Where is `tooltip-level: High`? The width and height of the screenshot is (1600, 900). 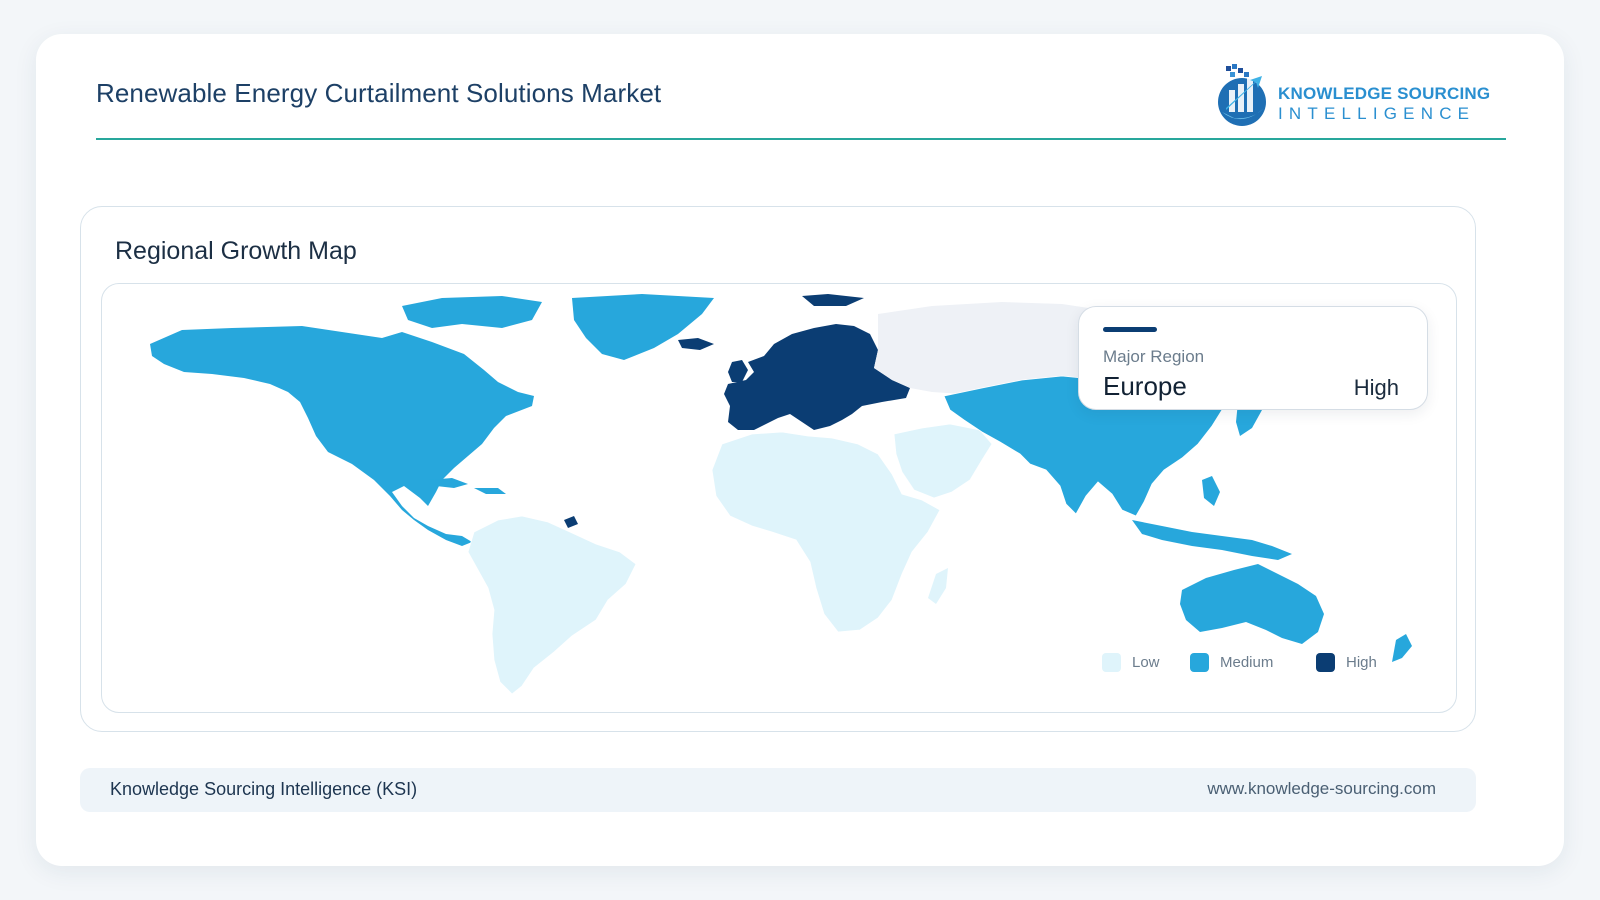 tooltip-level: High is located at coordinates (1376, 387).